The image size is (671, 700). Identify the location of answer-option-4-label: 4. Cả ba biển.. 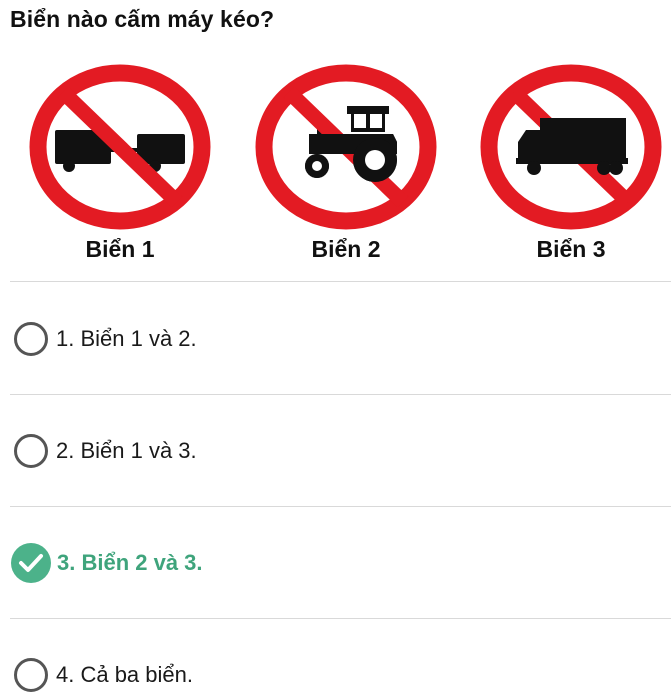
(124, 674).